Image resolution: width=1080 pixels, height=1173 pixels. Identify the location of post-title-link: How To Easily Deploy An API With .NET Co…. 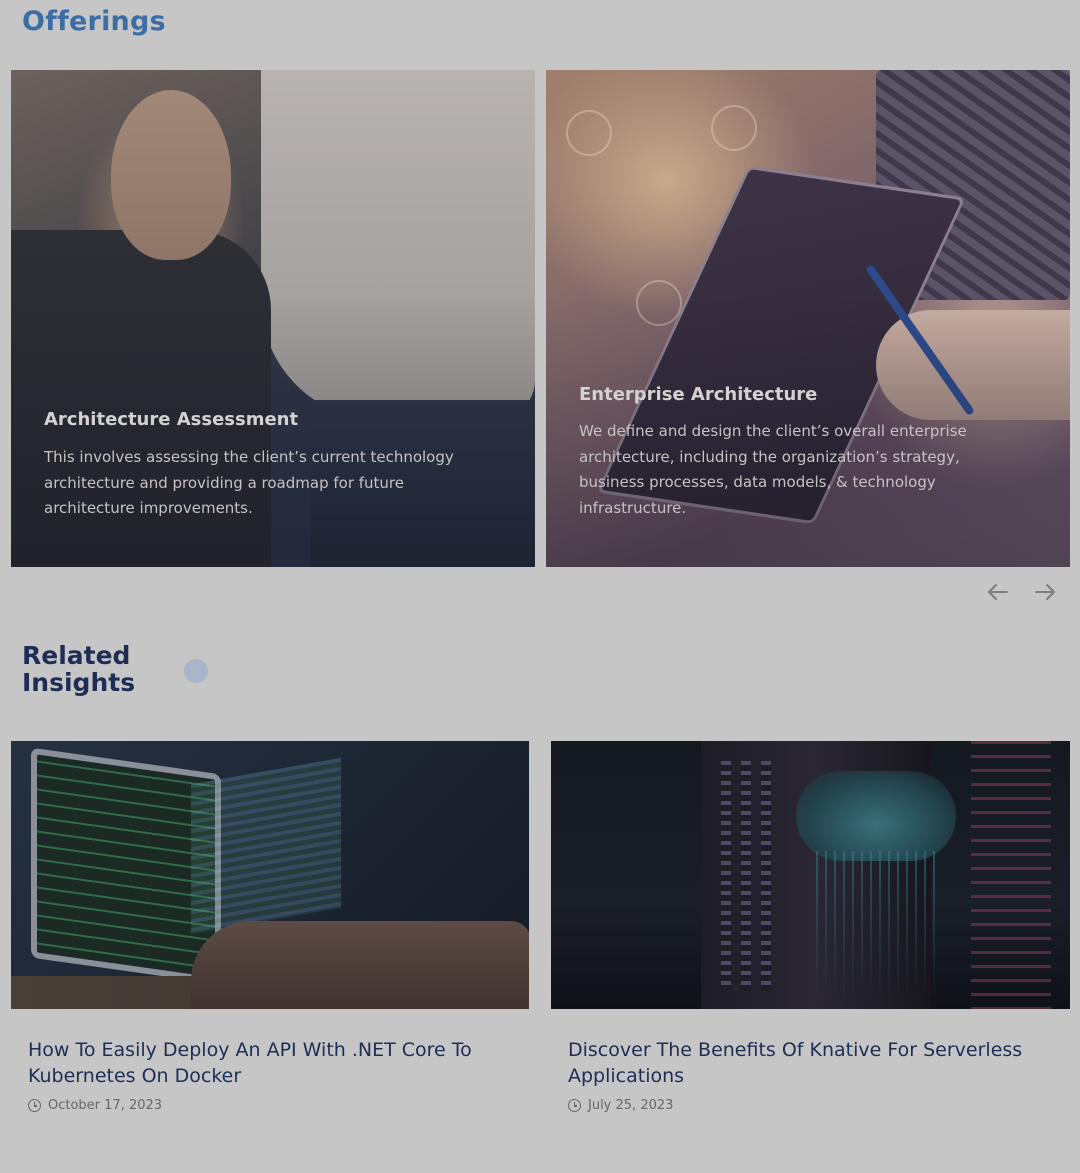
(253, 1063).